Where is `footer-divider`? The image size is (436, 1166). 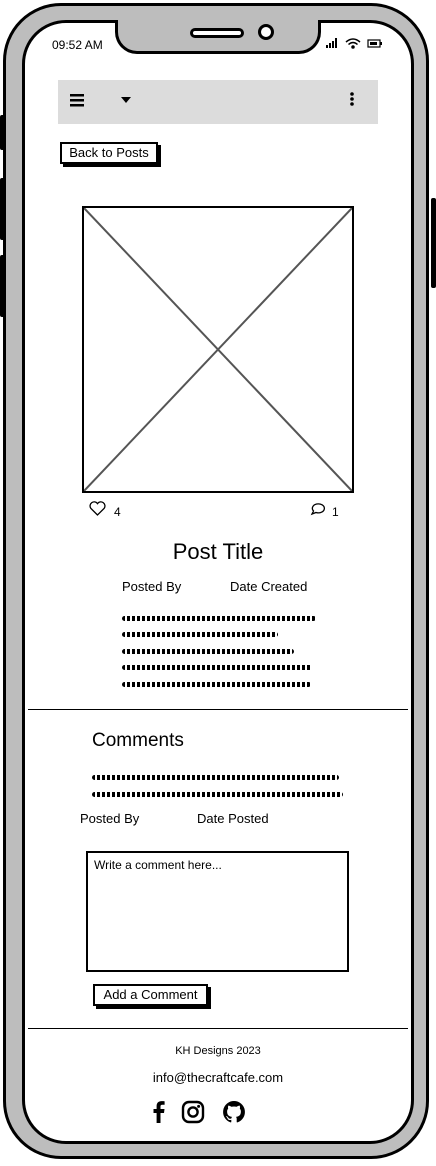 footer-divider is located at coordinates (218, 1028).